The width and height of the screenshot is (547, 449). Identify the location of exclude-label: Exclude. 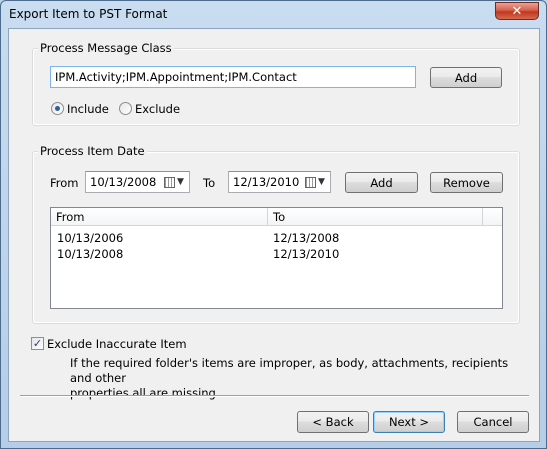
(157, 109).